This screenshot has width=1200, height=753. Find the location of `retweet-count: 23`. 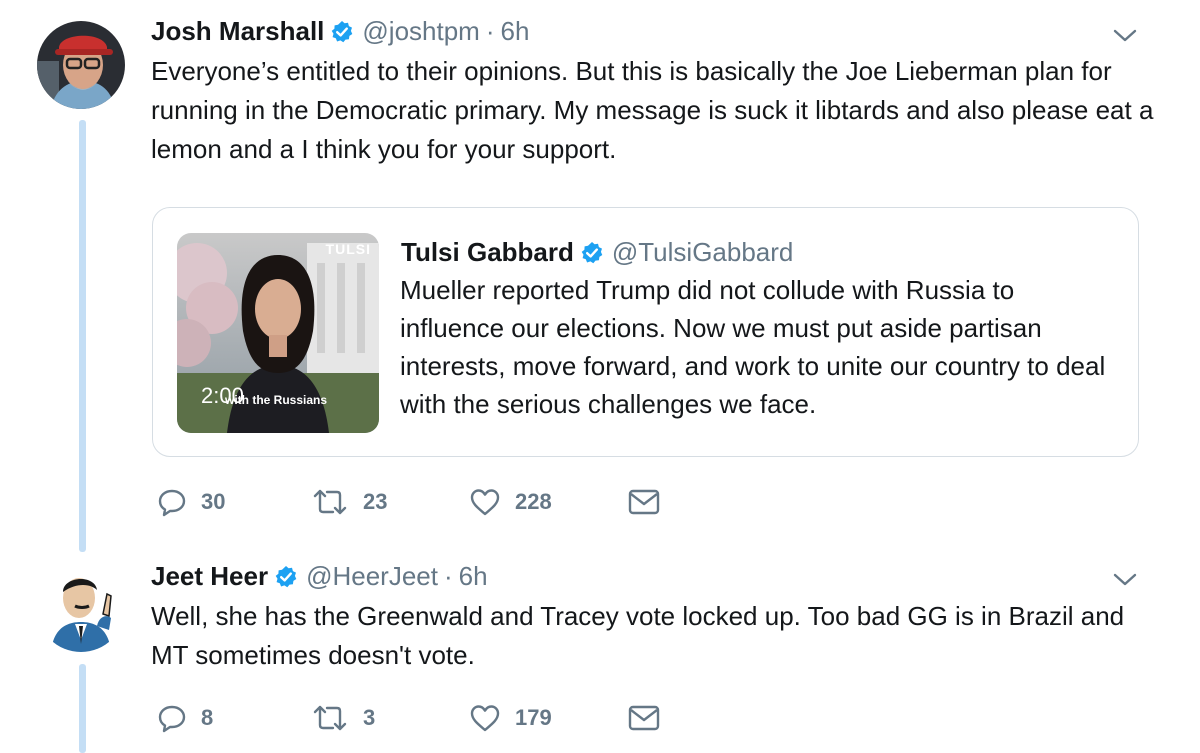

retweet-count: 23 is located at coordinates (375, 501).